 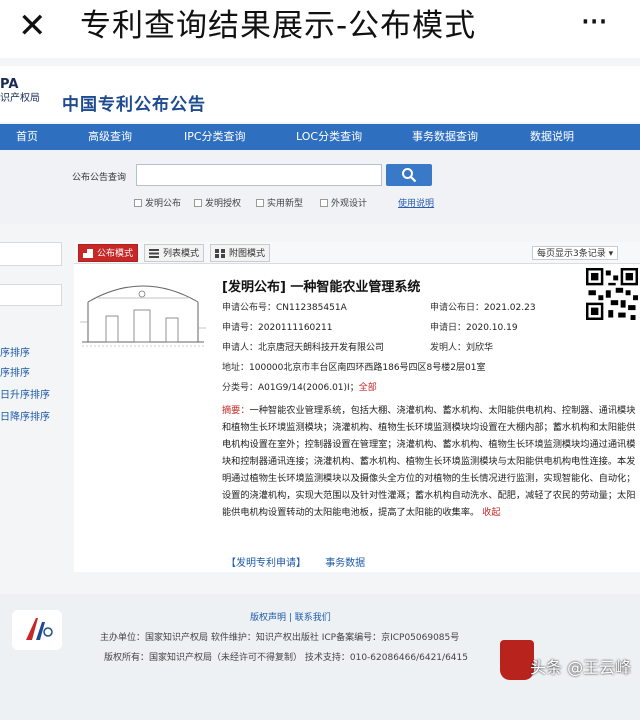 I want to click on field-inventor: 发明人：刘欣华, so click(x=462, y=348).